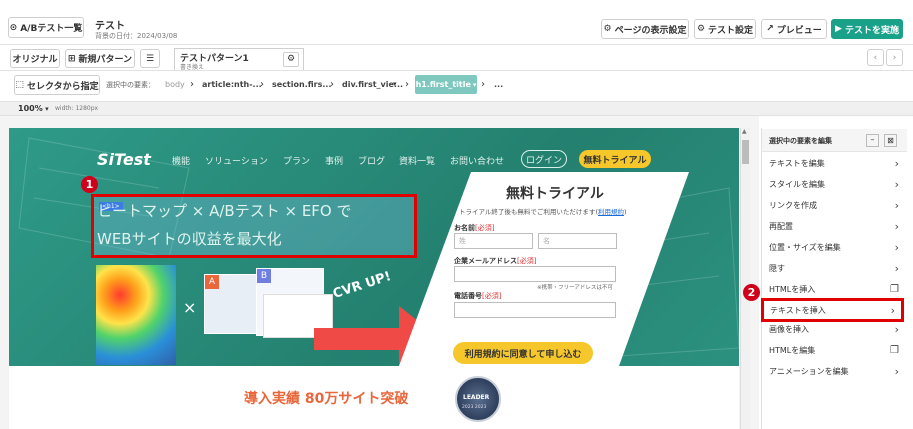 This screenshot has width=913, height=429. I want to click on back-arrow-icon: ⊙, so click(13, 27).